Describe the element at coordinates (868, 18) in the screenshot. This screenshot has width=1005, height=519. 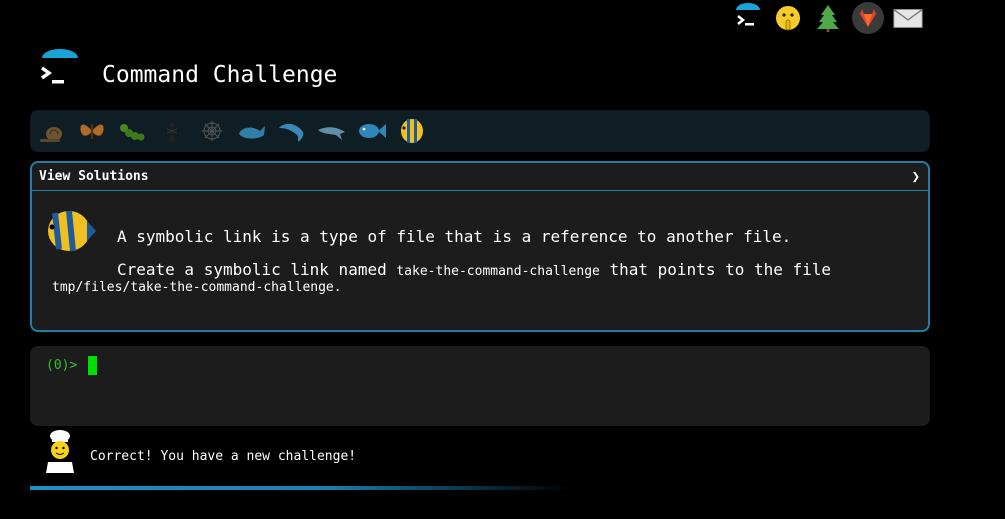
I see `gitlab-icon` at that location.